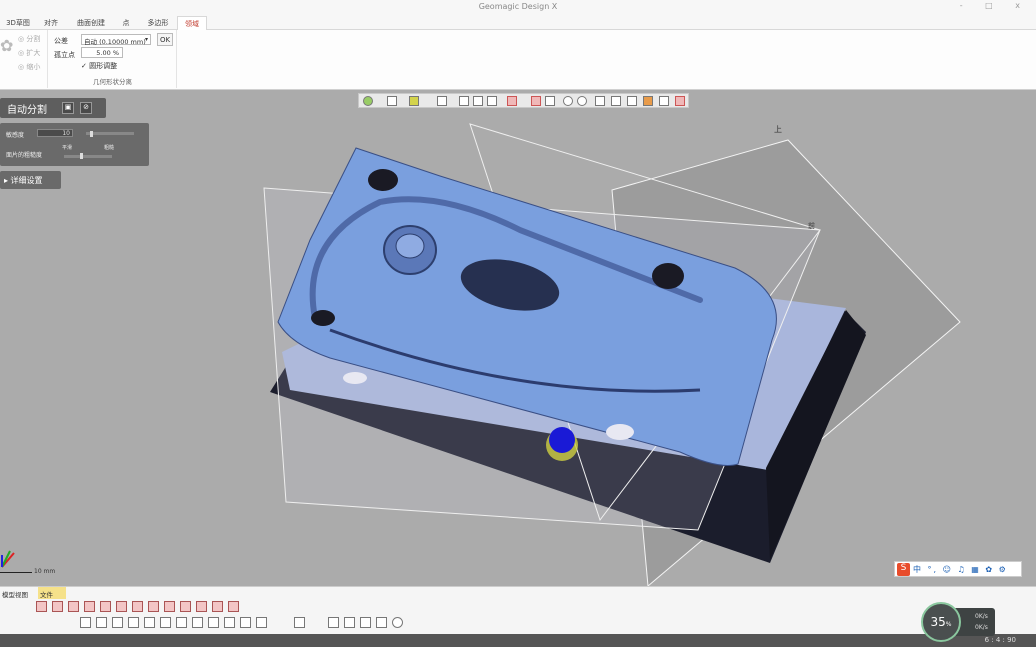 The height and width of the screenshot is (647, 1036). I want to click on paint-icon, so click(632, 101).